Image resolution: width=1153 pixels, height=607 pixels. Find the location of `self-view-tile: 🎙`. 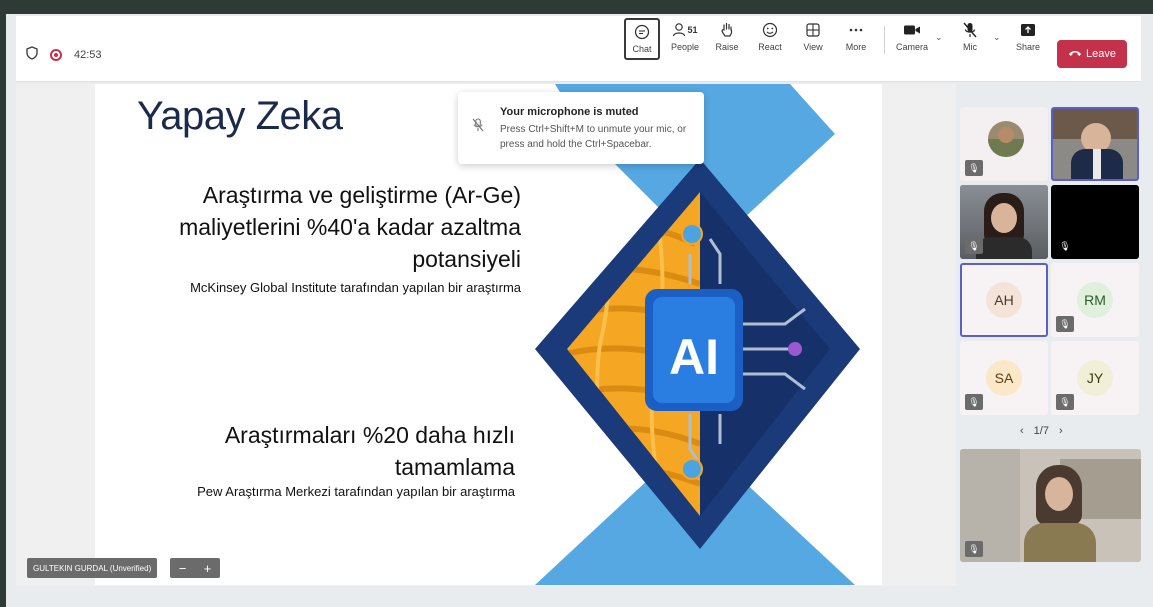

self-view-tile: 🎙 is located at coordinates (1050, 505).